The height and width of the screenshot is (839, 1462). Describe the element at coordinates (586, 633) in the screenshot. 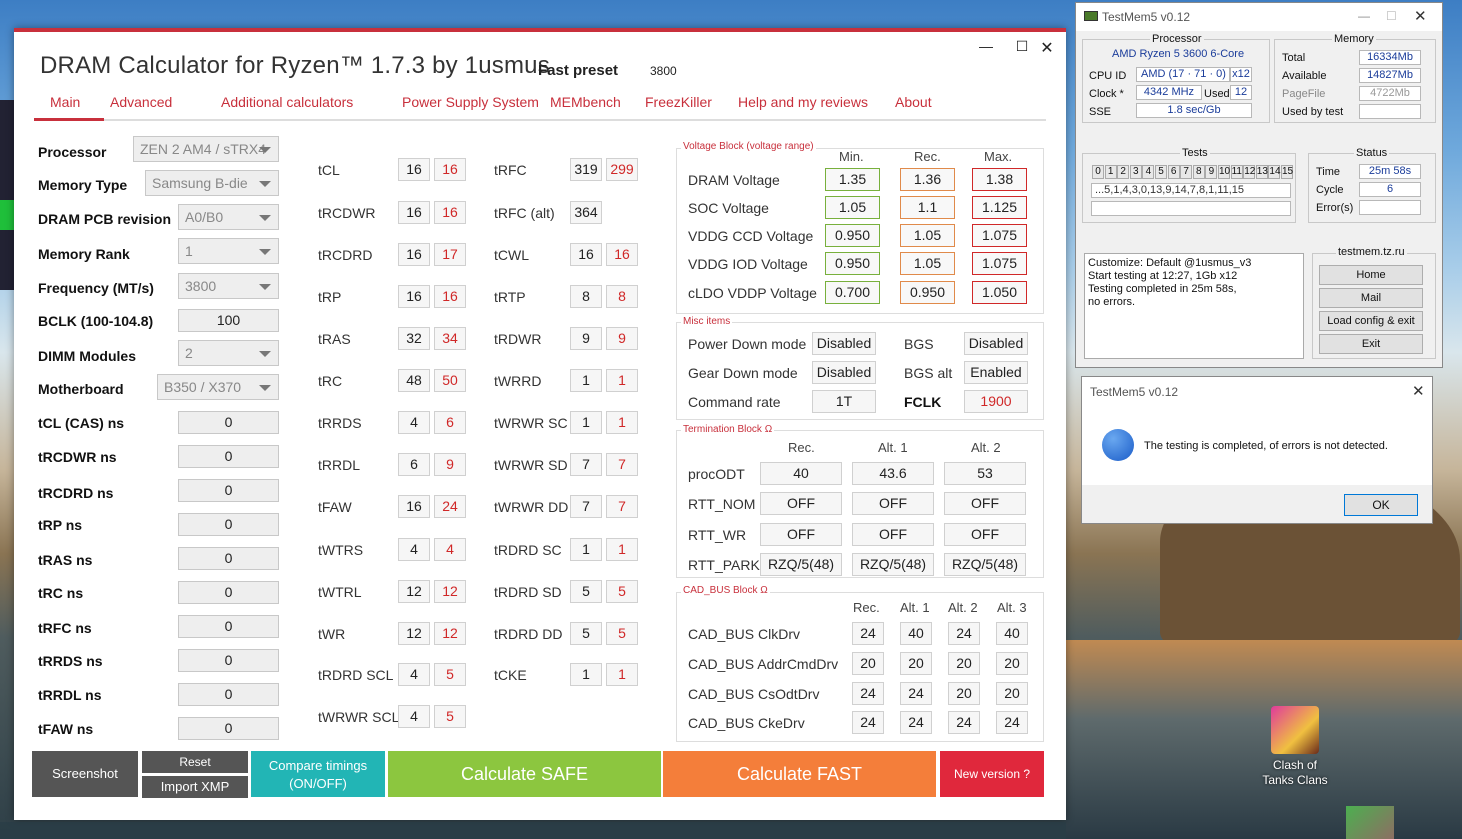

I see `timing-value-safe: 5` at that location.